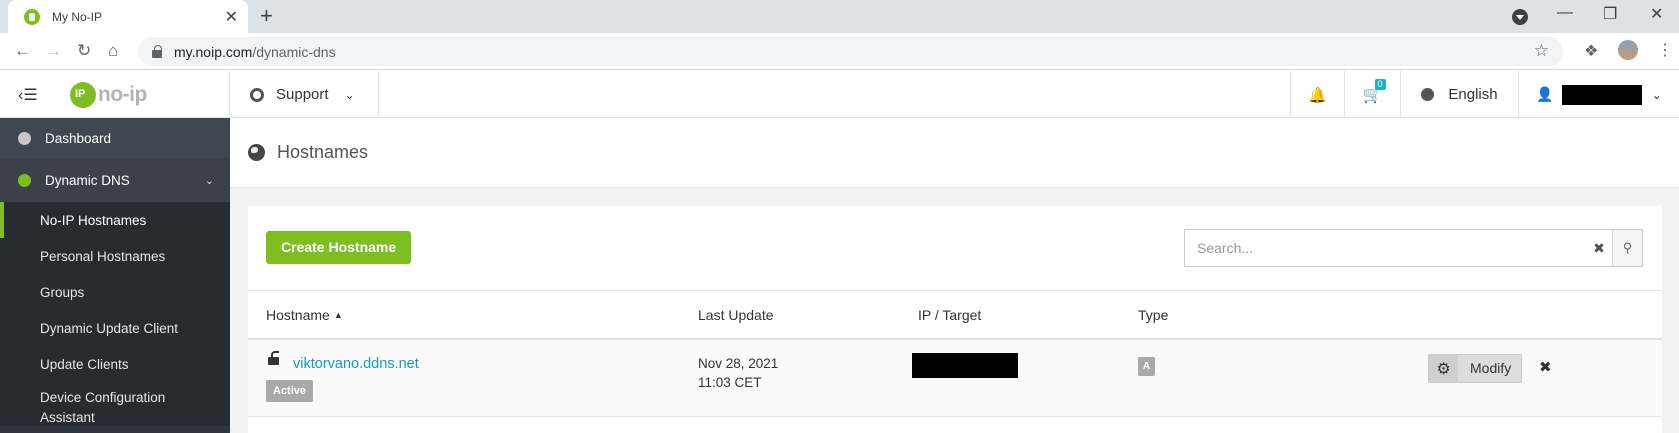  I want to click on unlock-icon, so click(273, 358).